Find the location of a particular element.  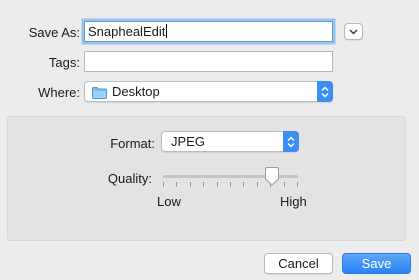

format-label: Format: is located at coordinates (132, 143).